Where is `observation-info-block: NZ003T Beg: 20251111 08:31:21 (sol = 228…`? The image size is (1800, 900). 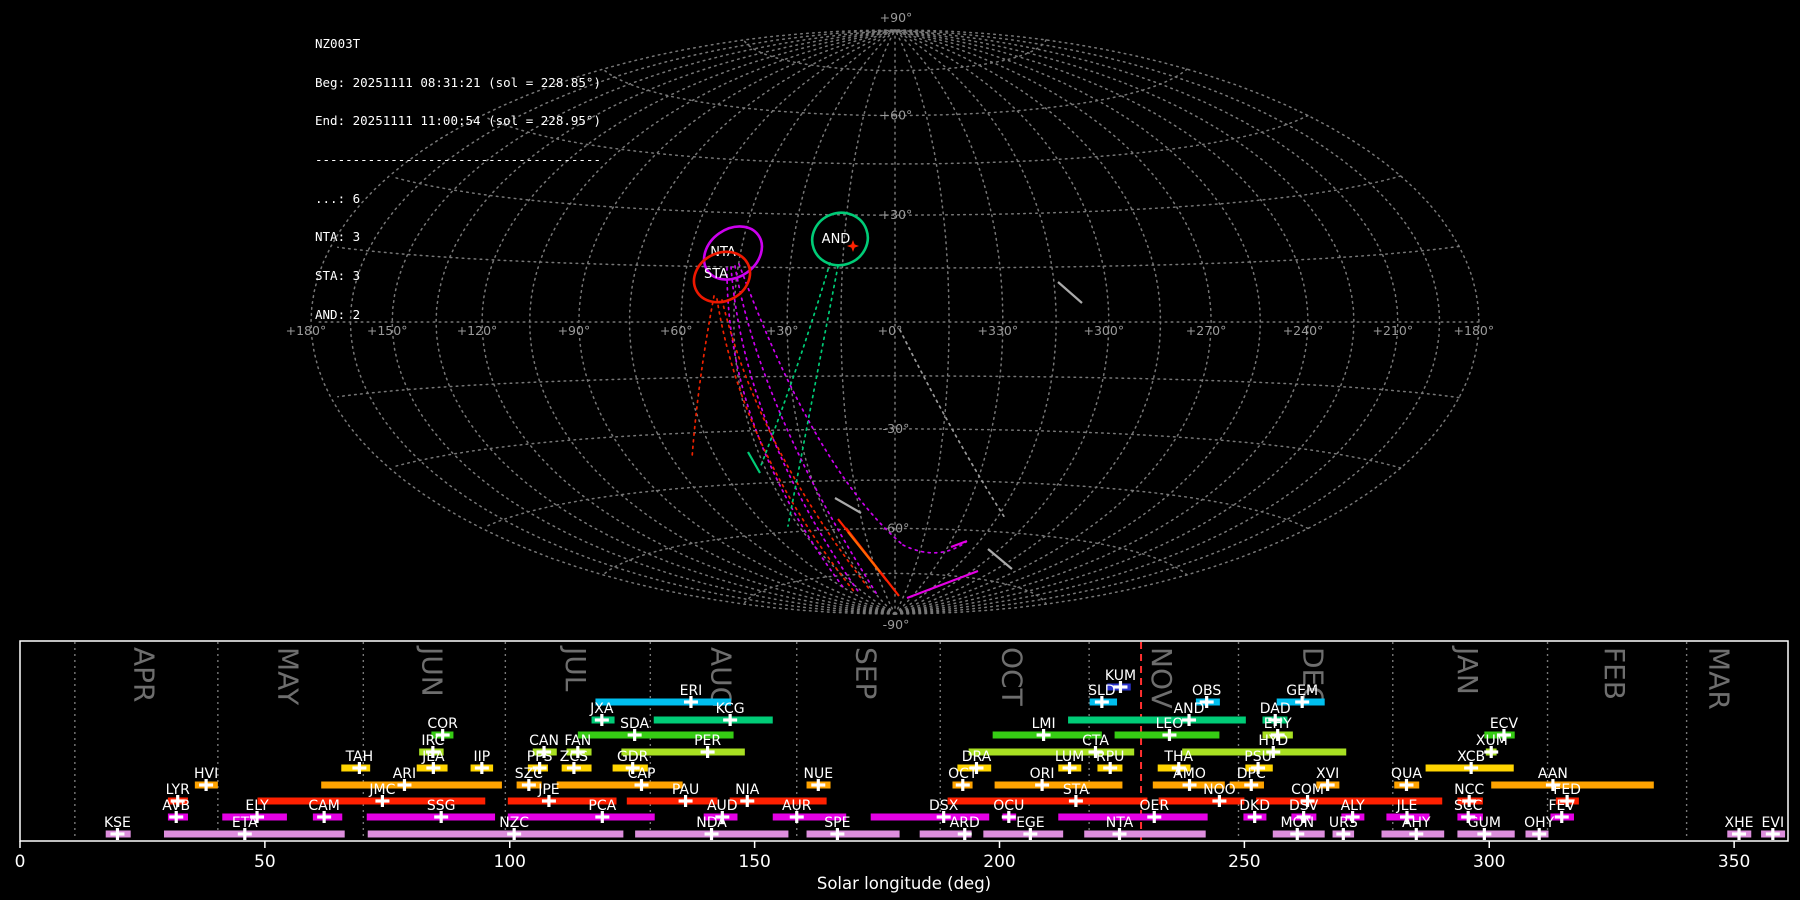 observation-info-block: NZ003T Beg: 20251111 08:31:21 (sol = 228… is located at coordinates (458, 180).